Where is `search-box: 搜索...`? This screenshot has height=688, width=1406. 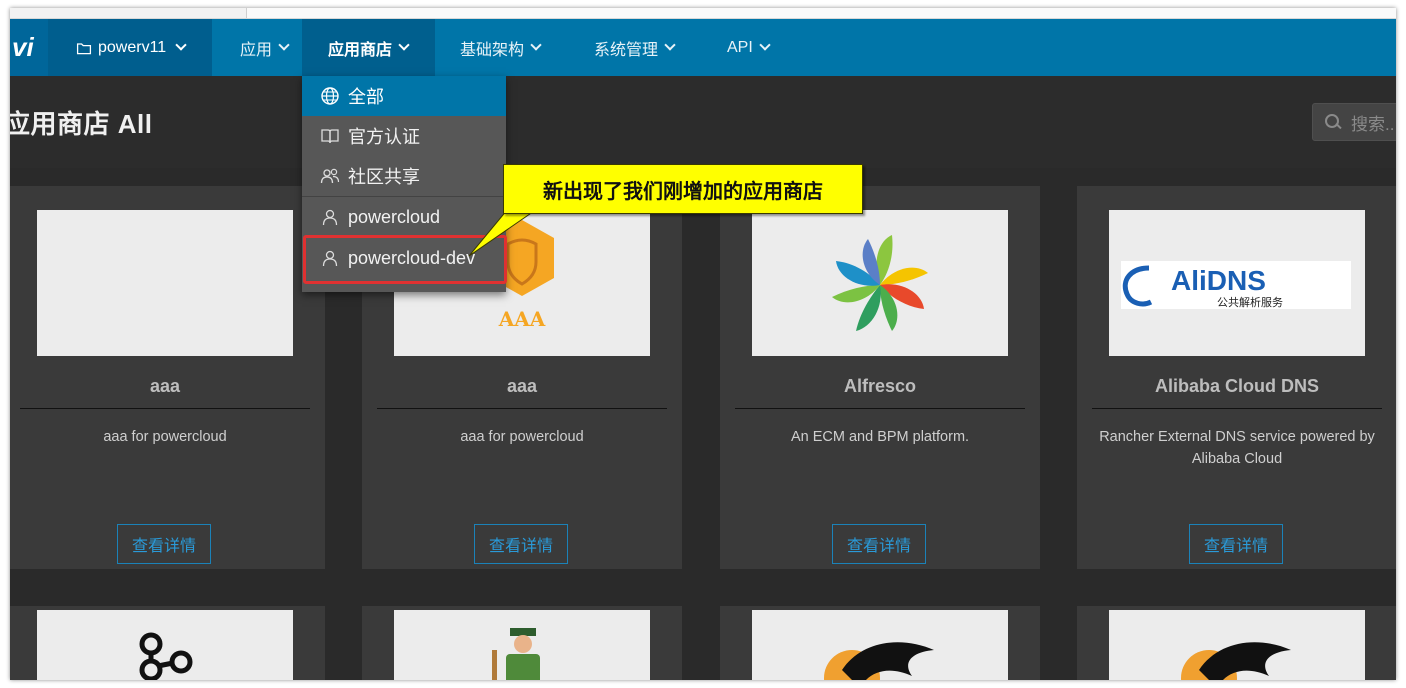 search-box: 搜索... is located at coordinates (1354, 122).